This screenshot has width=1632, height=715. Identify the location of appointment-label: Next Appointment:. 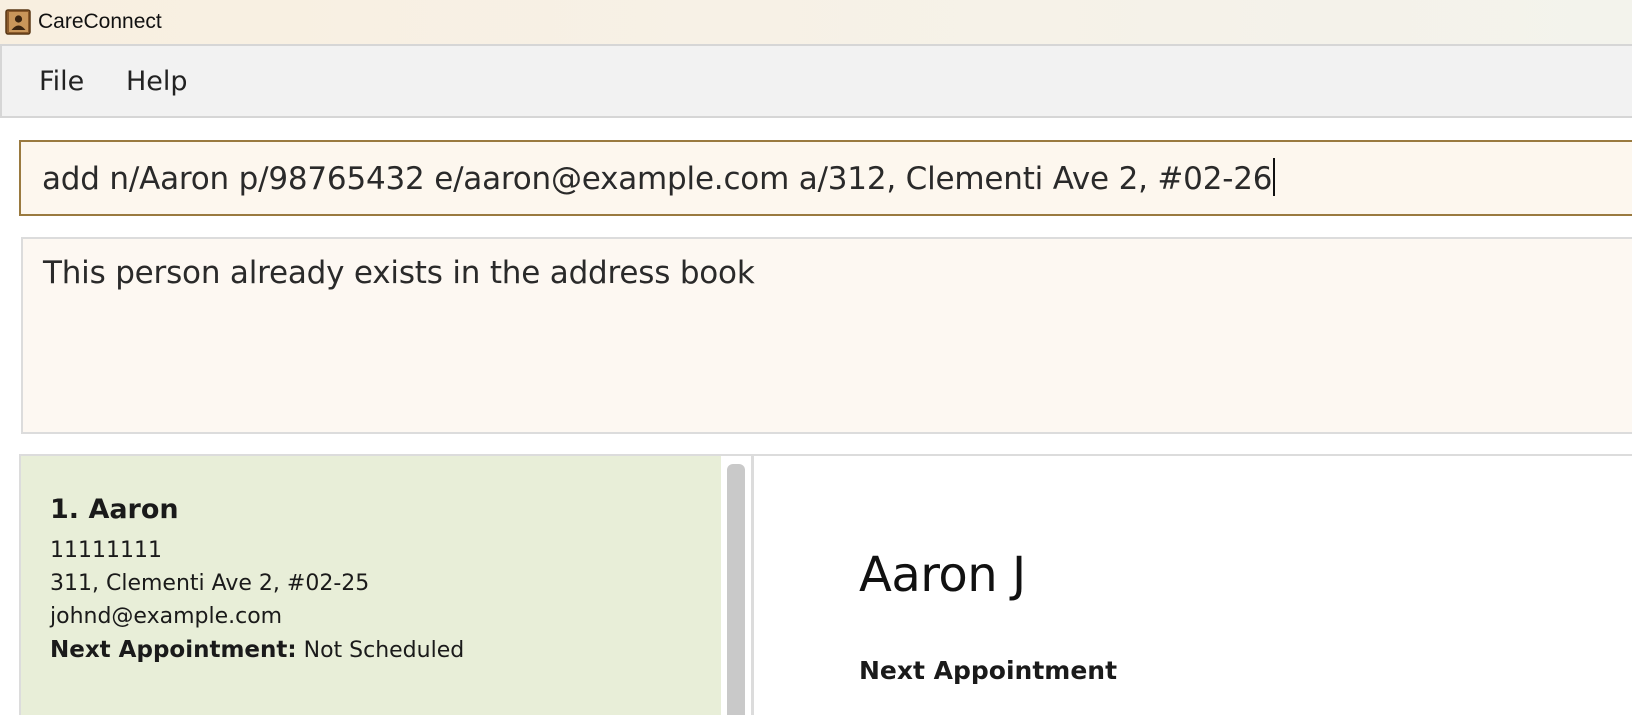
(173, 650).